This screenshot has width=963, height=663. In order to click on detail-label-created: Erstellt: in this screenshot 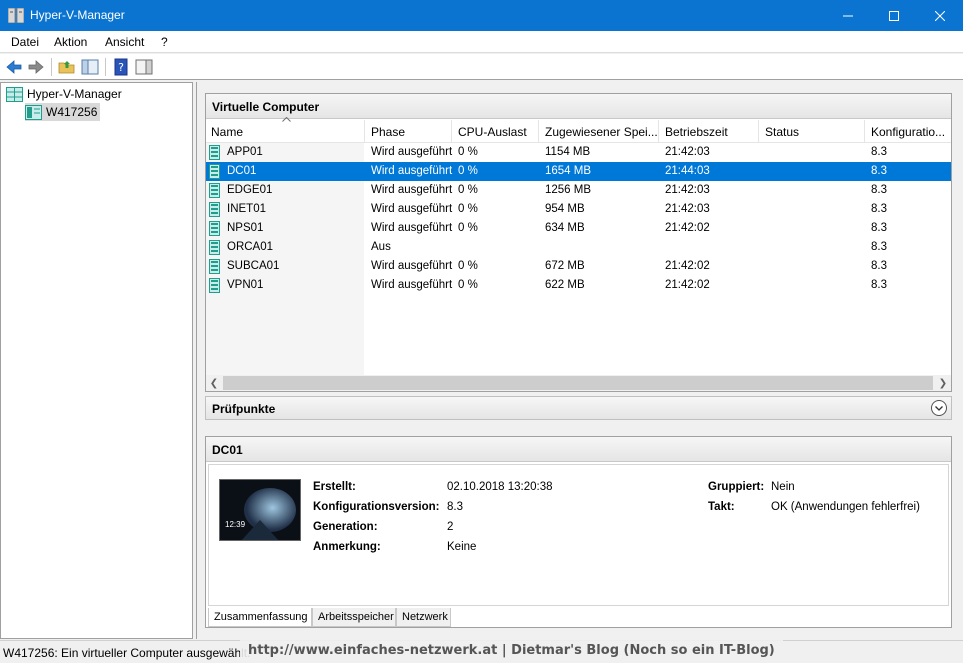, I will do `click(334, 487)`.